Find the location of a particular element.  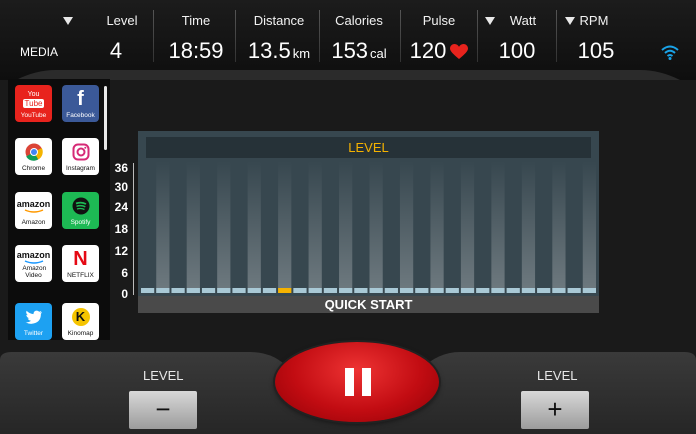

twitter-icon is located at coordinates (33, 317).